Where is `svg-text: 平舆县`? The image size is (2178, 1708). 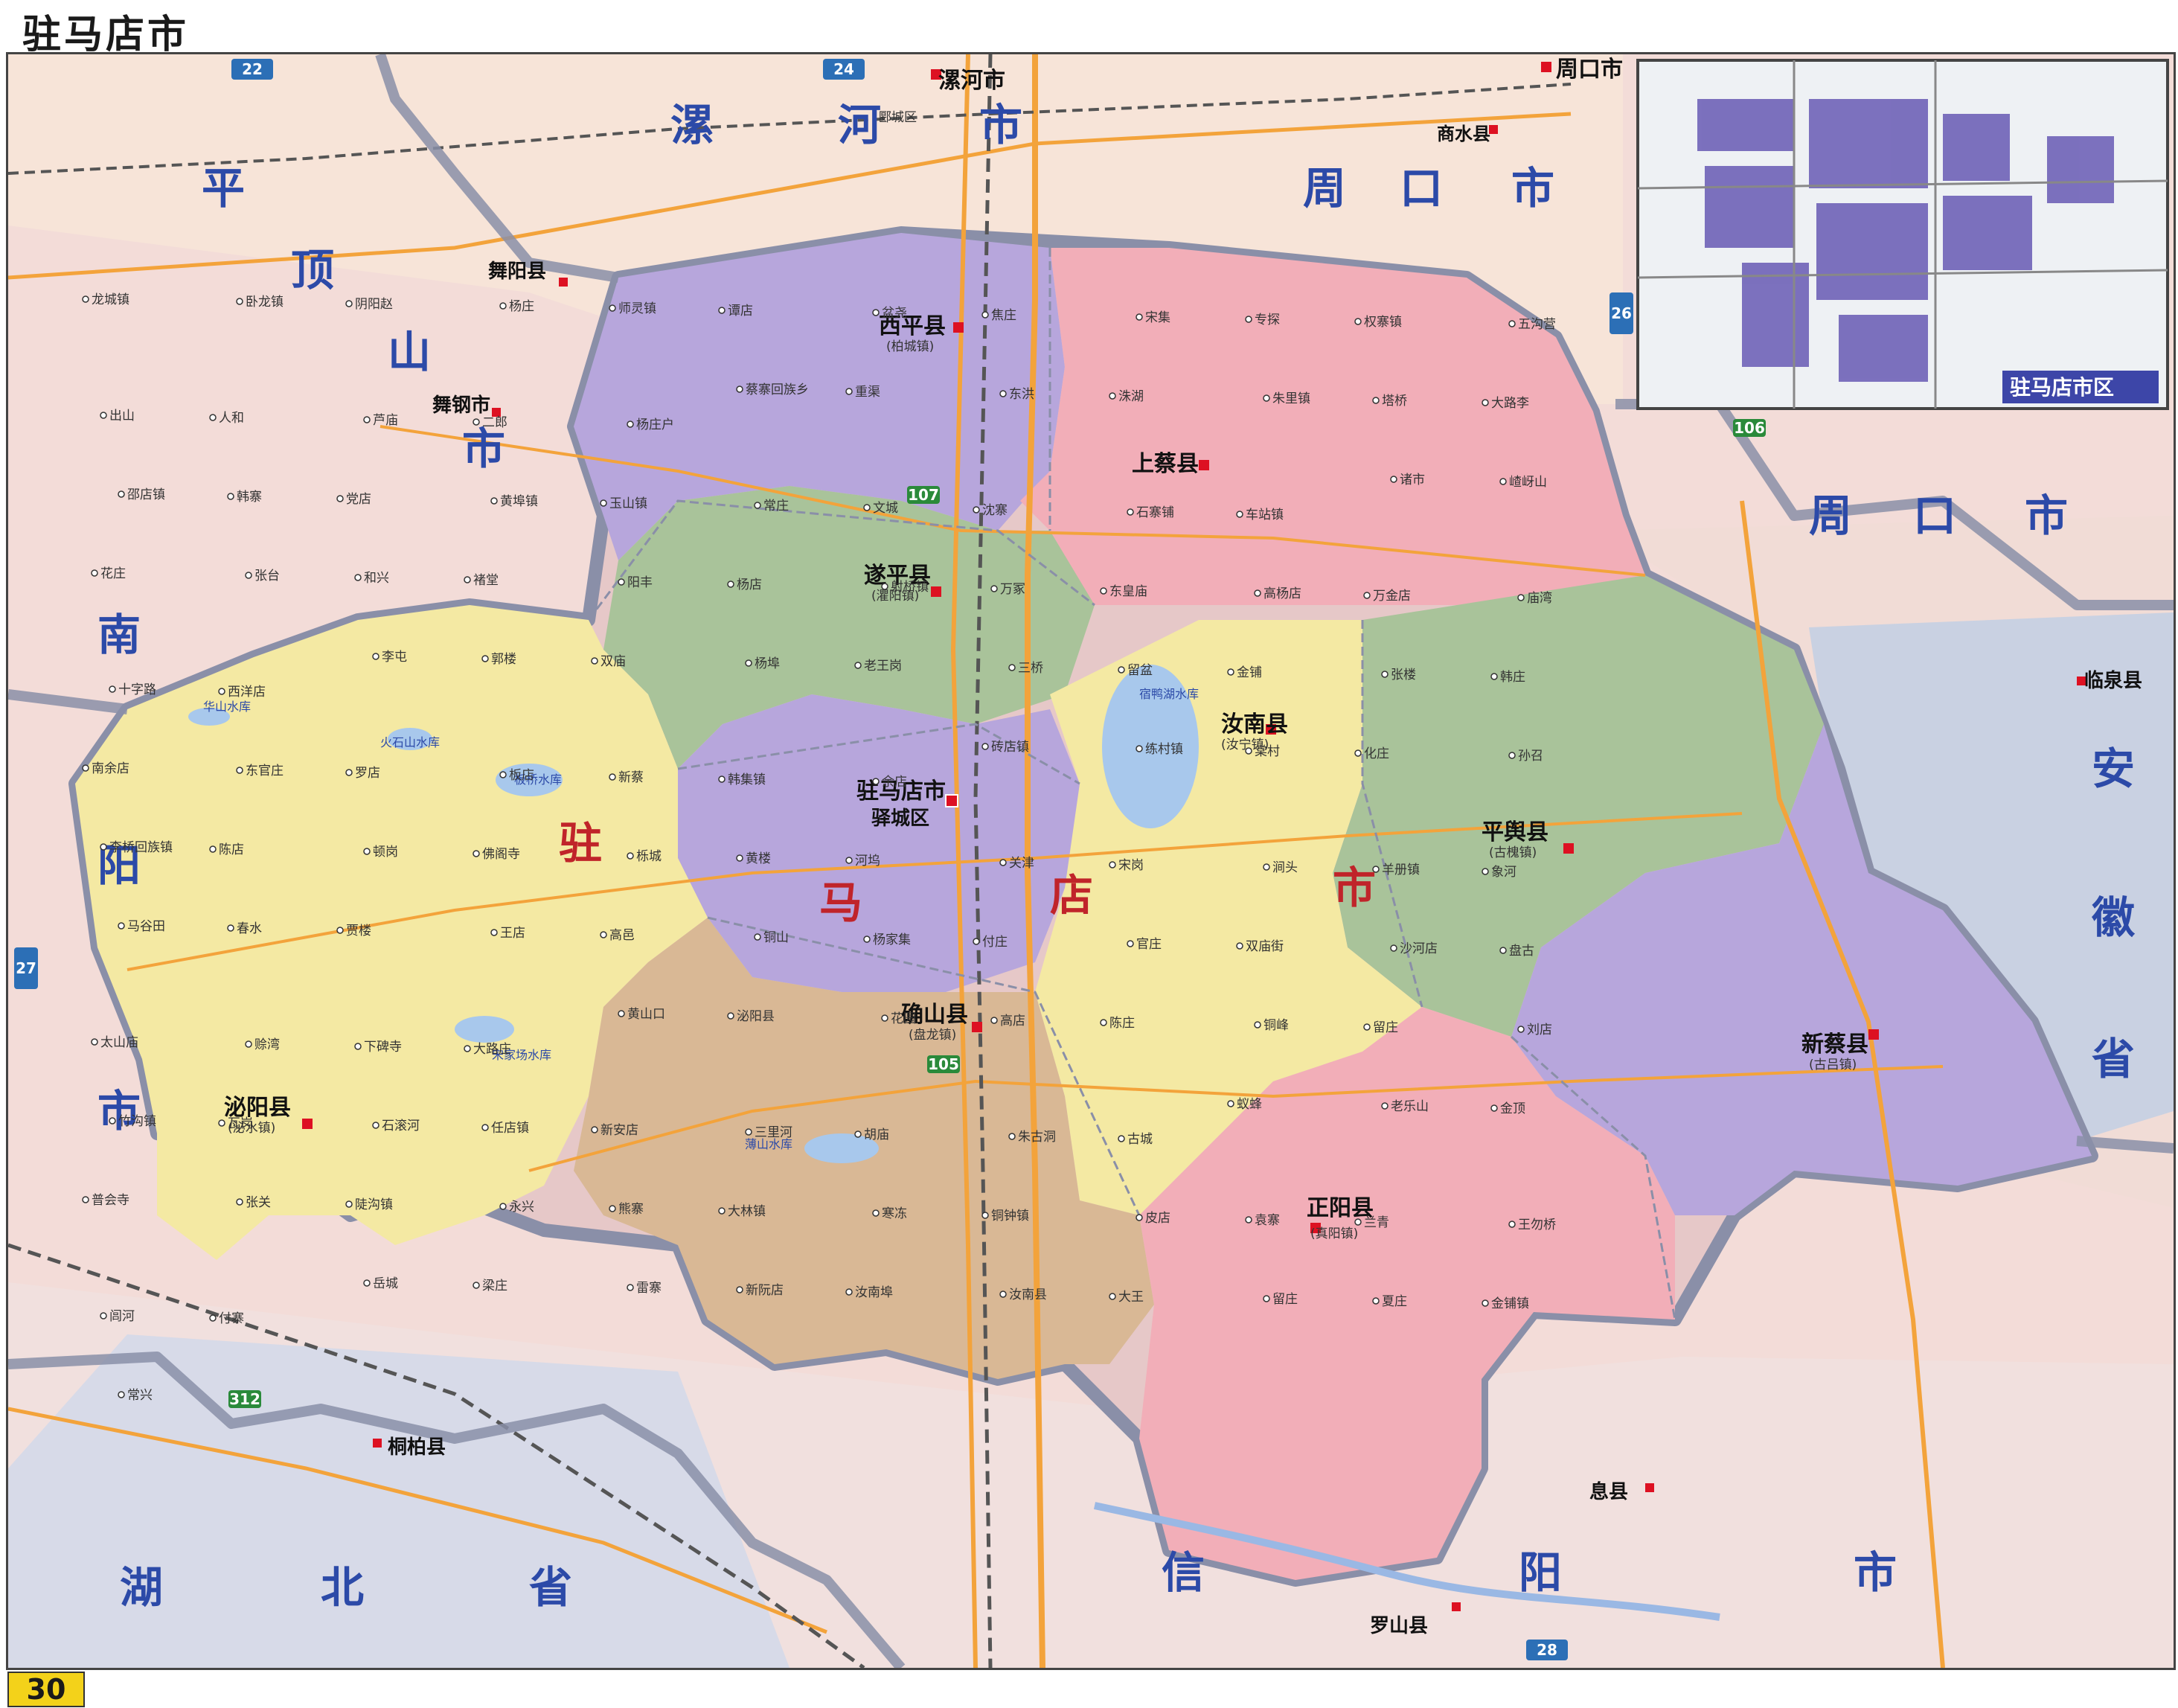
svg-text: 平舆县 is located at coordinates (1515, 832).